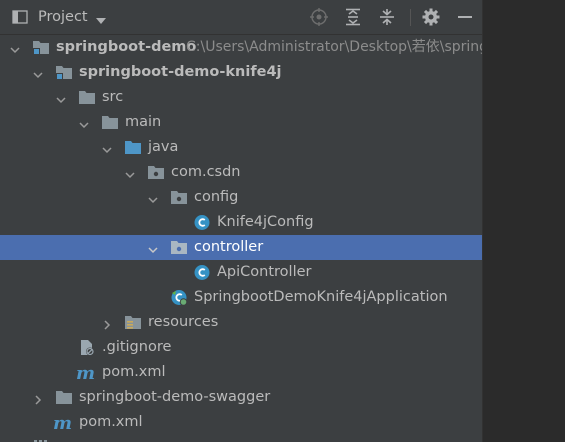  I want to click on tree-node-label: springboot-demo, so click(126, 47).